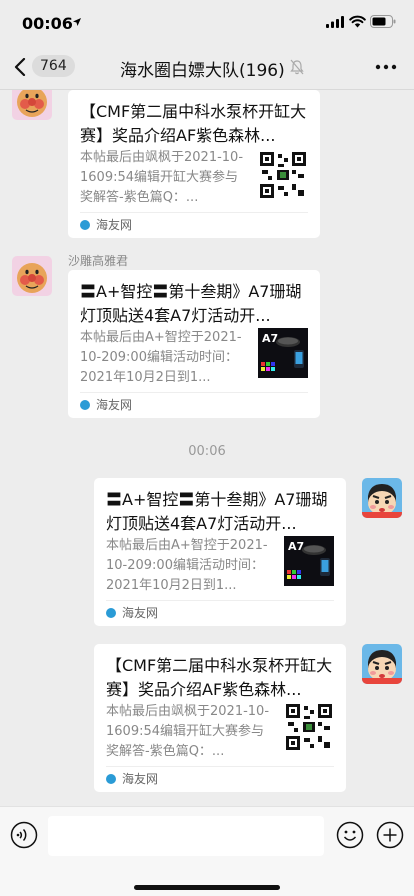 The image size is (414, 896). What do you see at coordinates (297, 67) in the screenshot?
I see `mute-bell-icon` at bounding box center [297, 67].